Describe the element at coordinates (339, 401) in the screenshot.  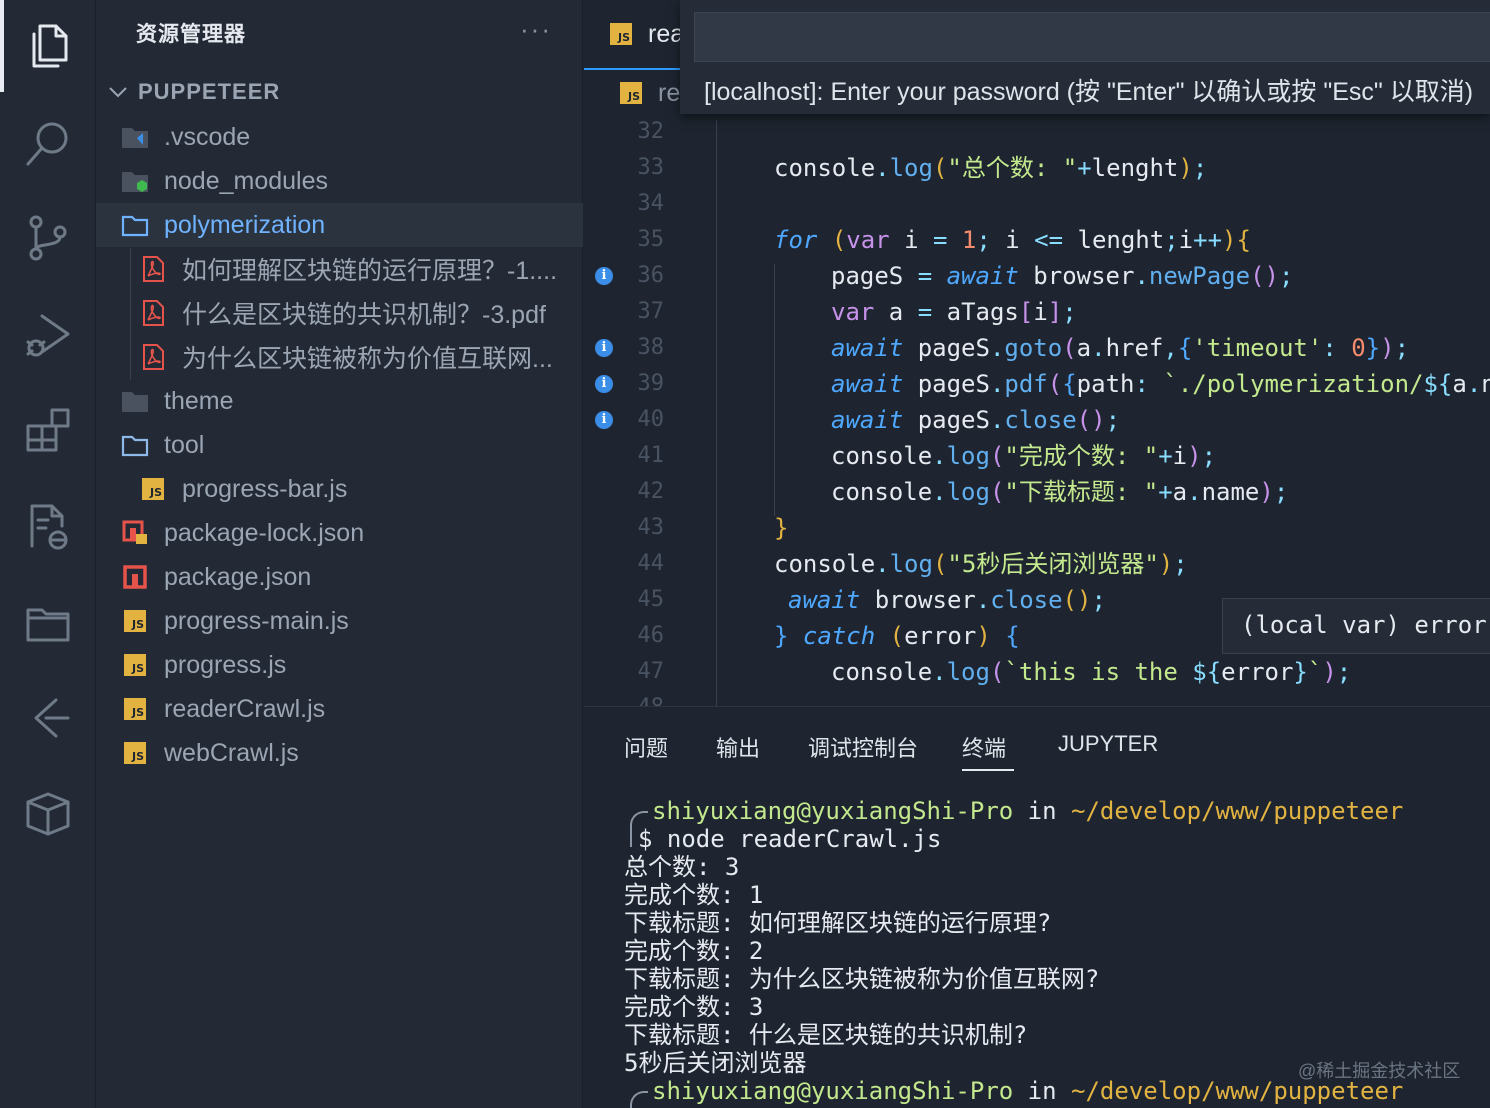
I see `tree-item-theme: theme` at that location.